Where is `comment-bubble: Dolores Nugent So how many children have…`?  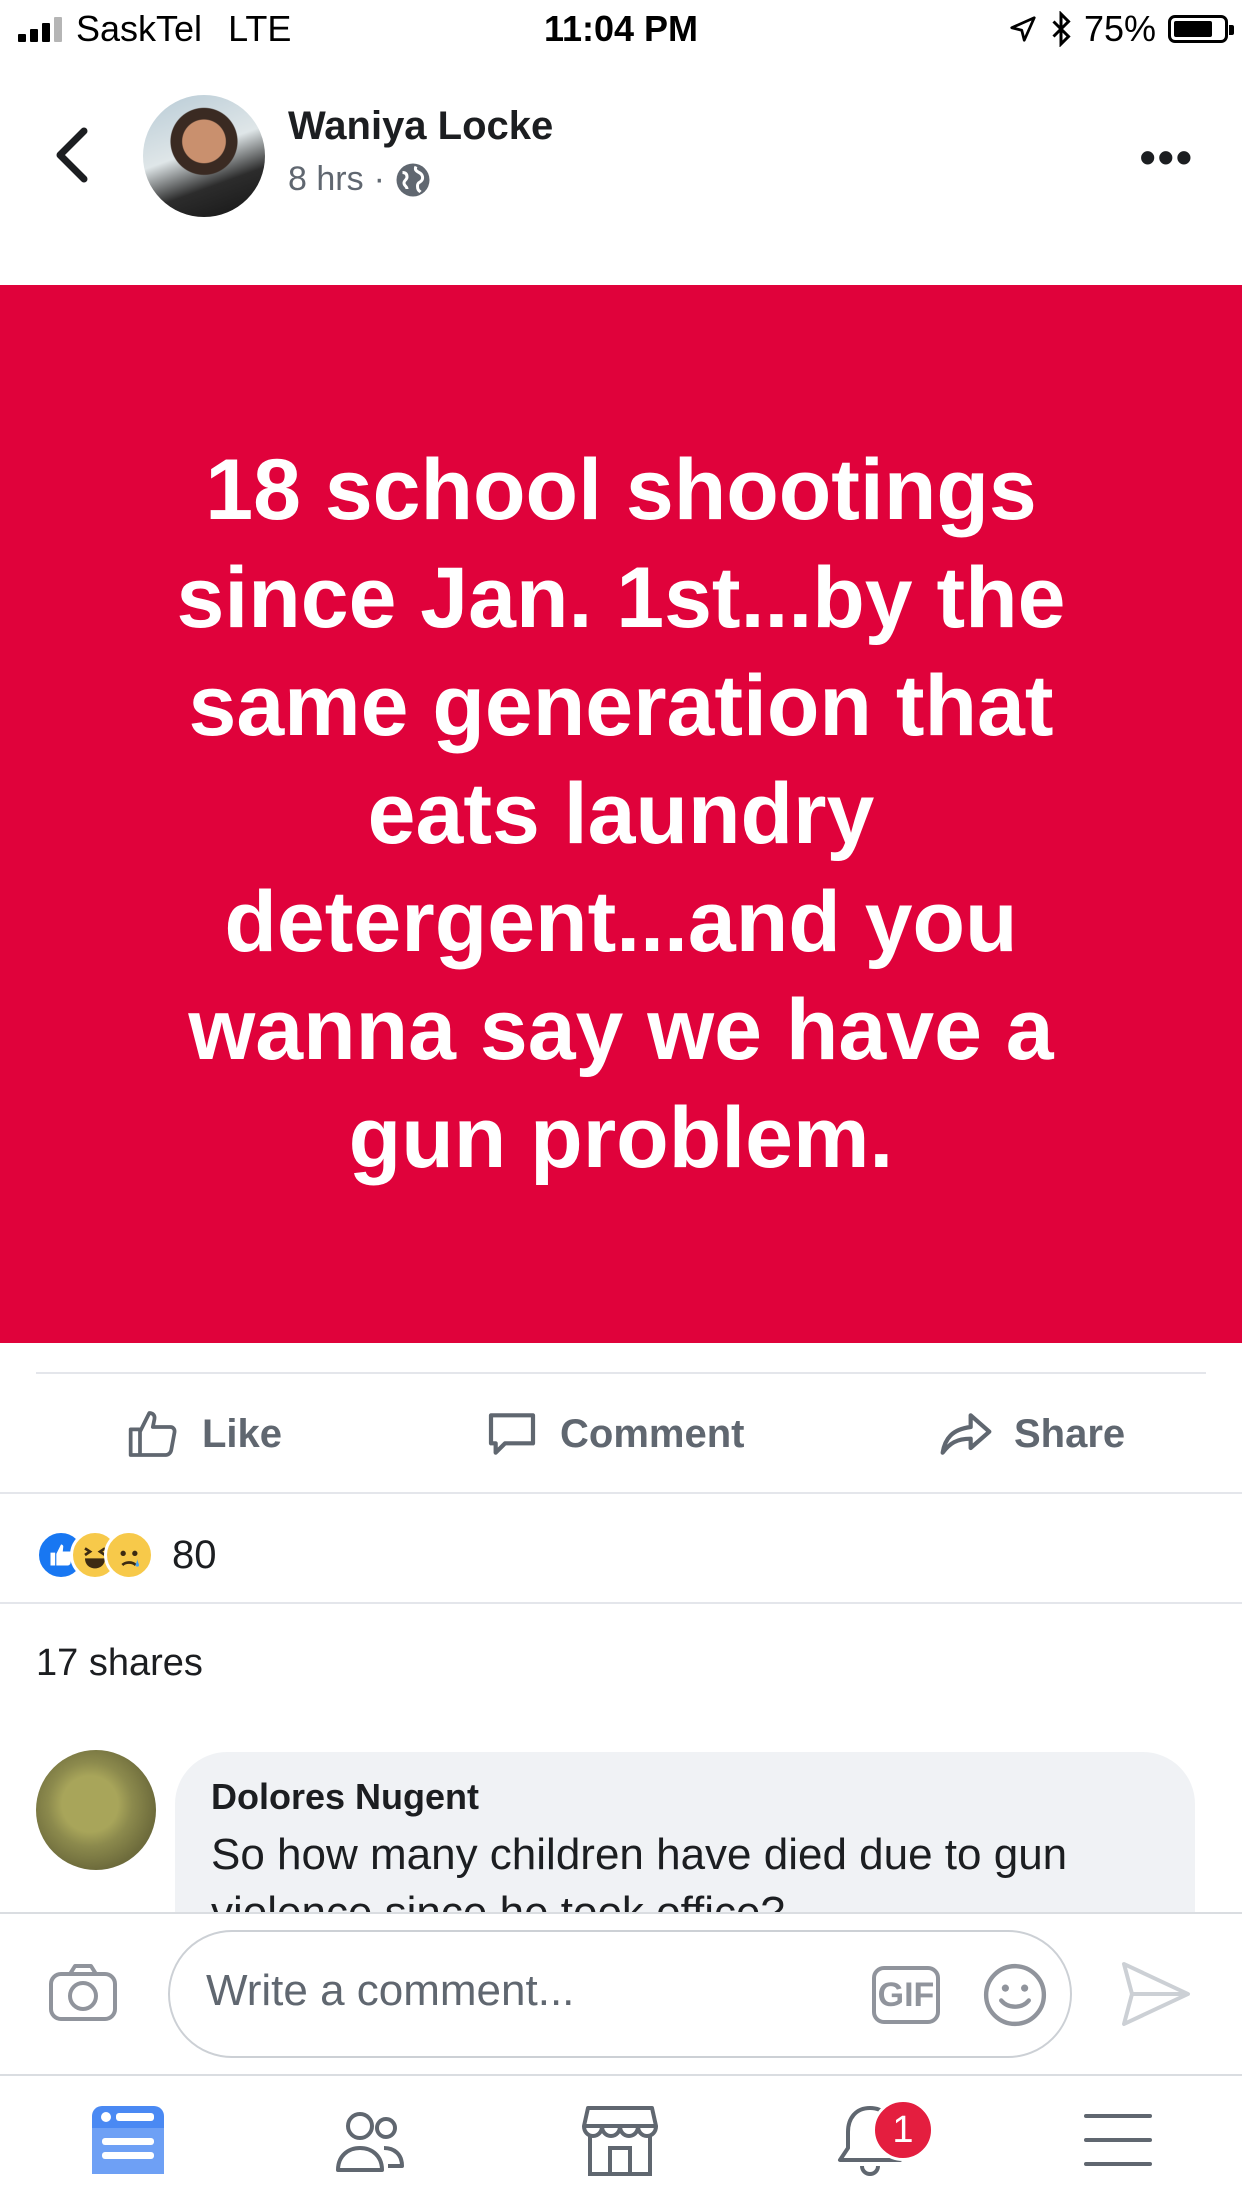 comment-bubble: Dolores Nugent So how many children have… is located at coordinates (685, 1837).